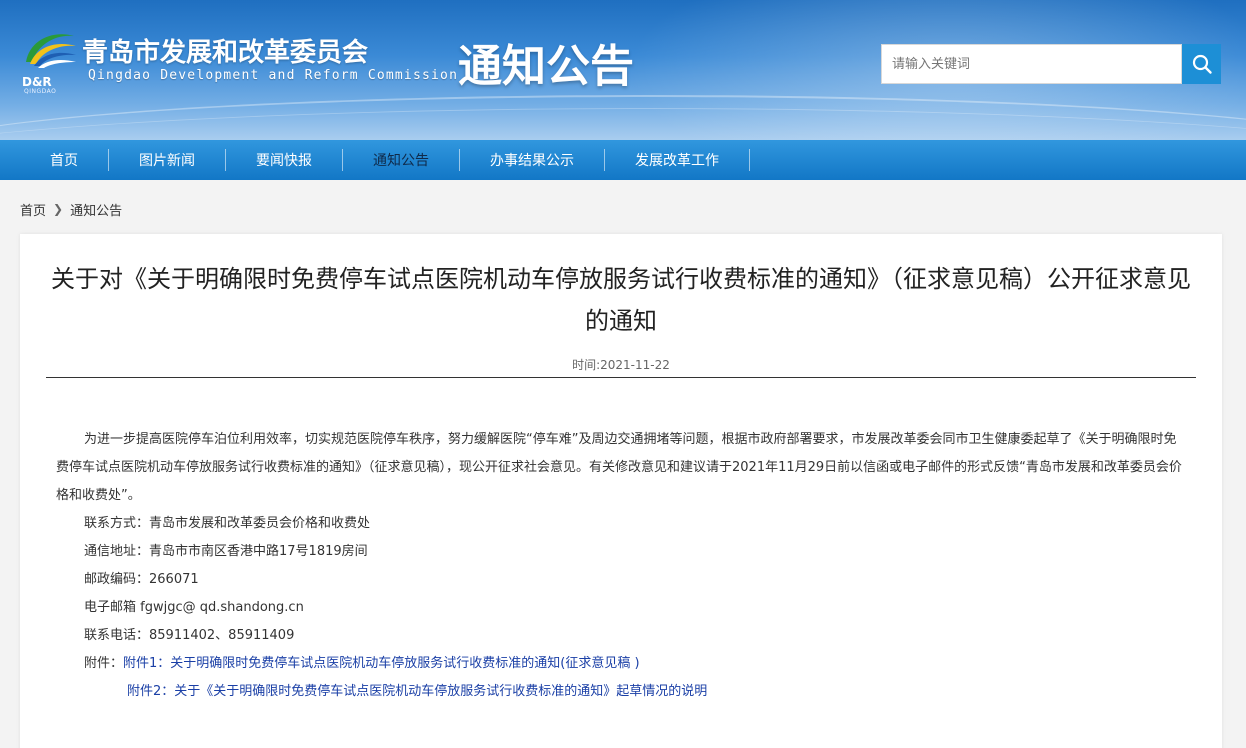 The height and width of the screenshot is (748, 1246). I want to click on nav-item-news-brief: 要闻快报, so click(284, 160).